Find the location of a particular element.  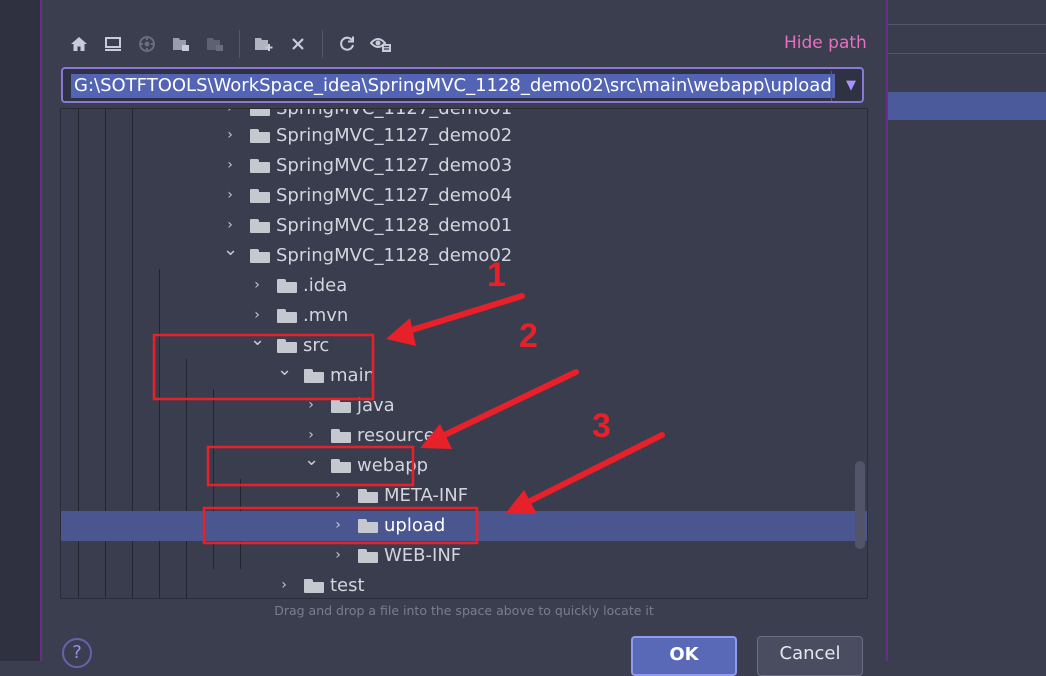

tree-row: › SpringMVC_1127_demo02 is located at coordinates (464, 136).